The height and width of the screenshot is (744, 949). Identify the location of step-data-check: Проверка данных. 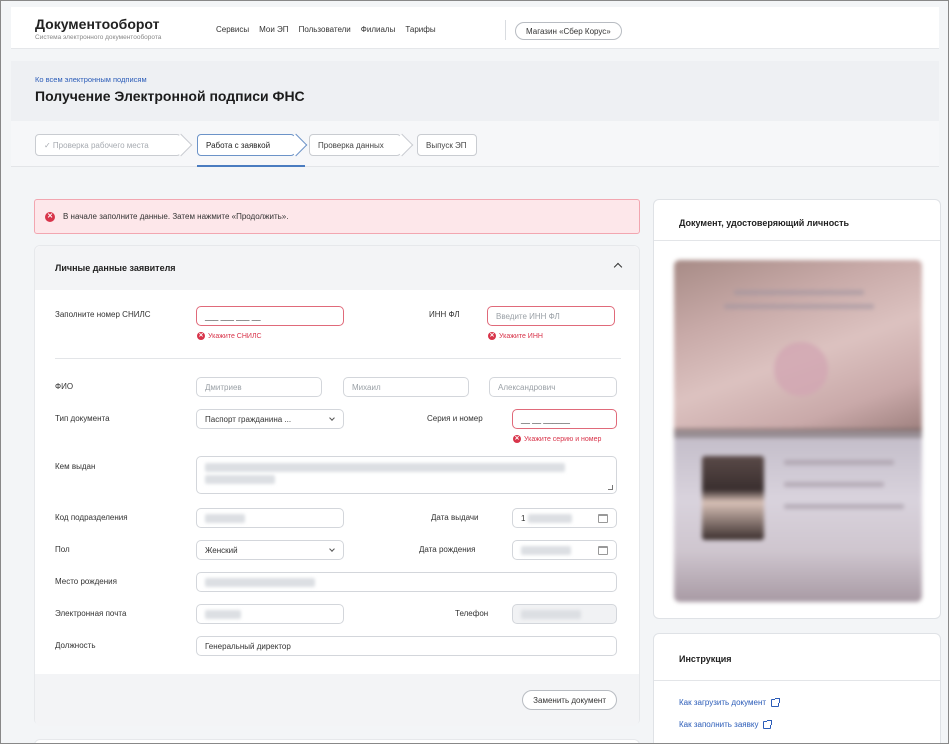
(355, 145).